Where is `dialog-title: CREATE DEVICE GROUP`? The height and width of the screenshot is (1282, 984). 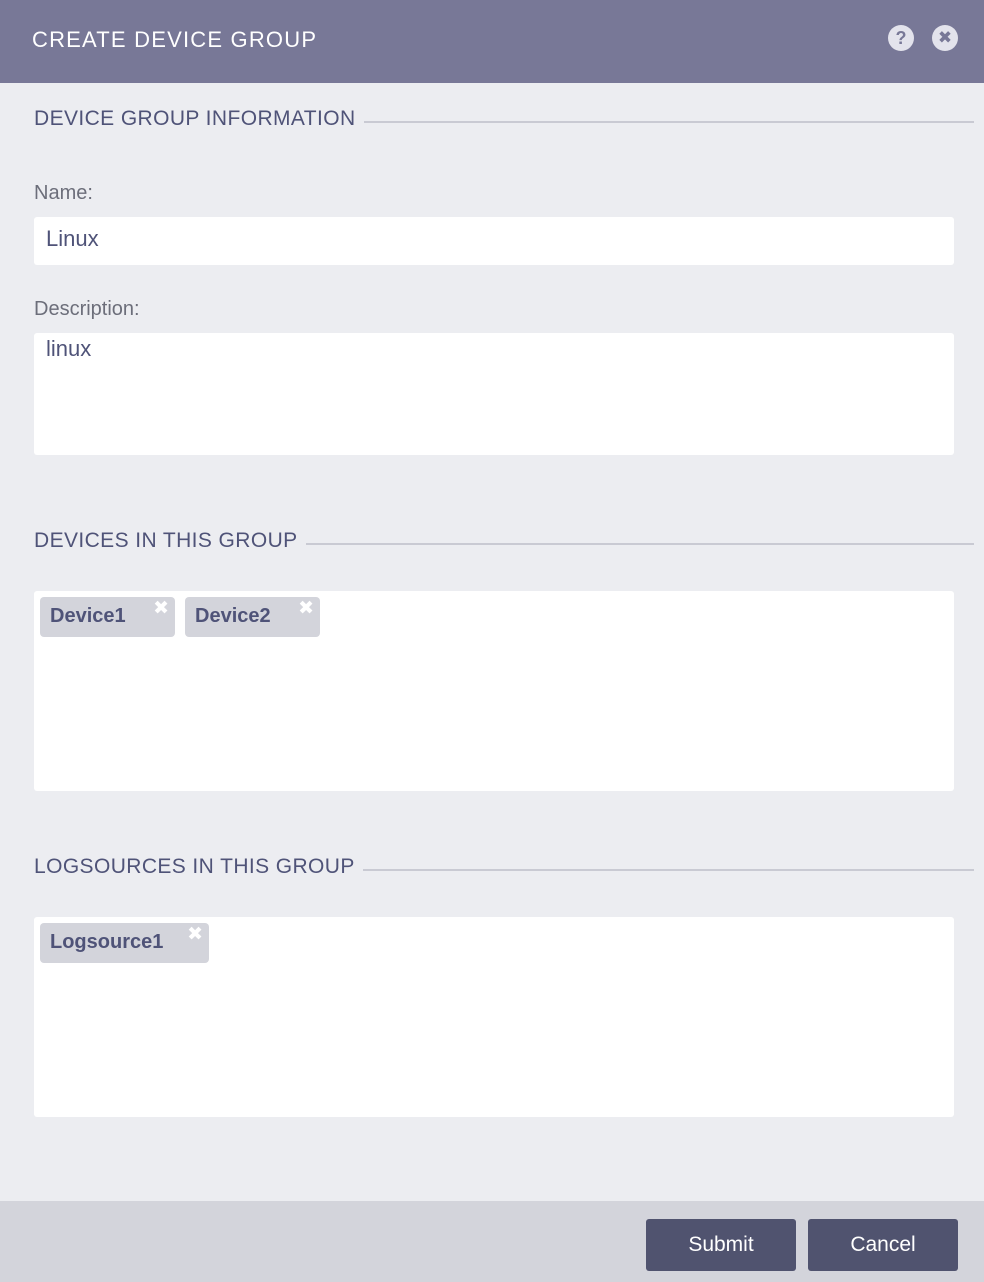 dialog-title: CREATE DEVICE GROUP is located at coordinates (175, 39).